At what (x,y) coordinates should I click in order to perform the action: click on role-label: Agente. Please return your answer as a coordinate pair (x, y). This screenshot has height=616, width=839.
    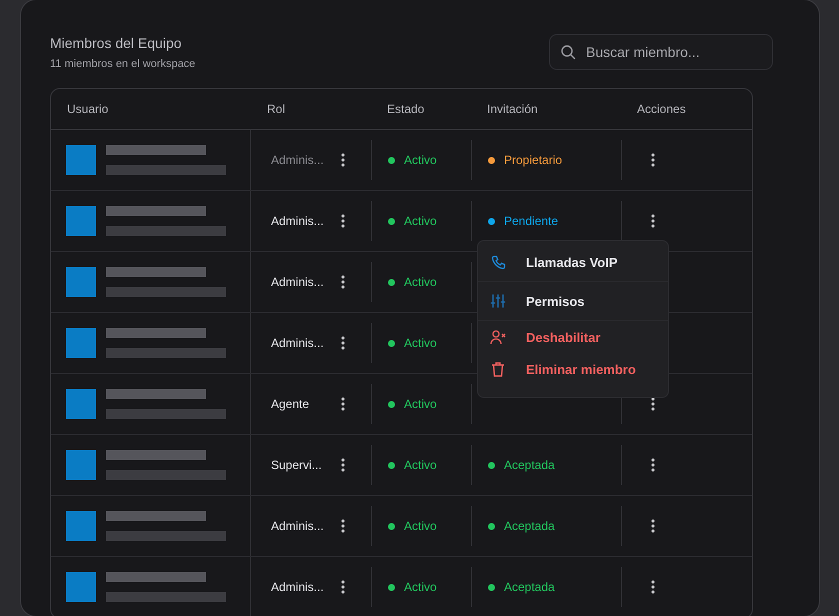
    Looking at the image, I should click on (290, 404).